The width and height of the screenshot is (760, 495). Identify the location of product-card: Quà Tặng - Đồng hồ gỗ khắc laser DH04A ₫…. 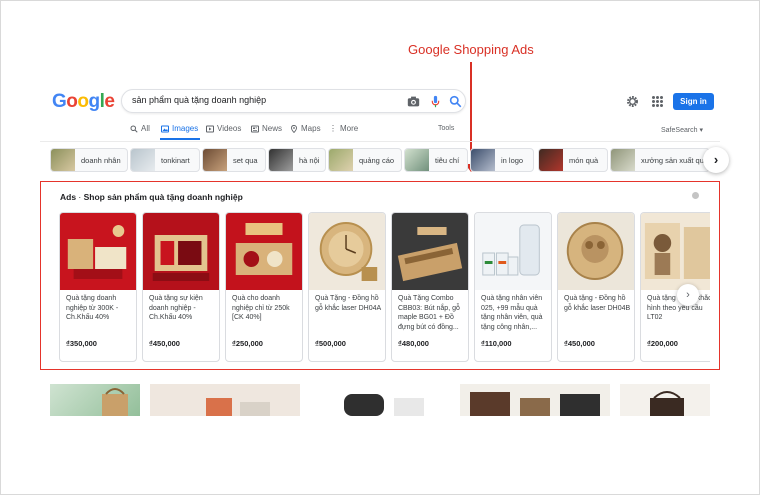
(347, 287).